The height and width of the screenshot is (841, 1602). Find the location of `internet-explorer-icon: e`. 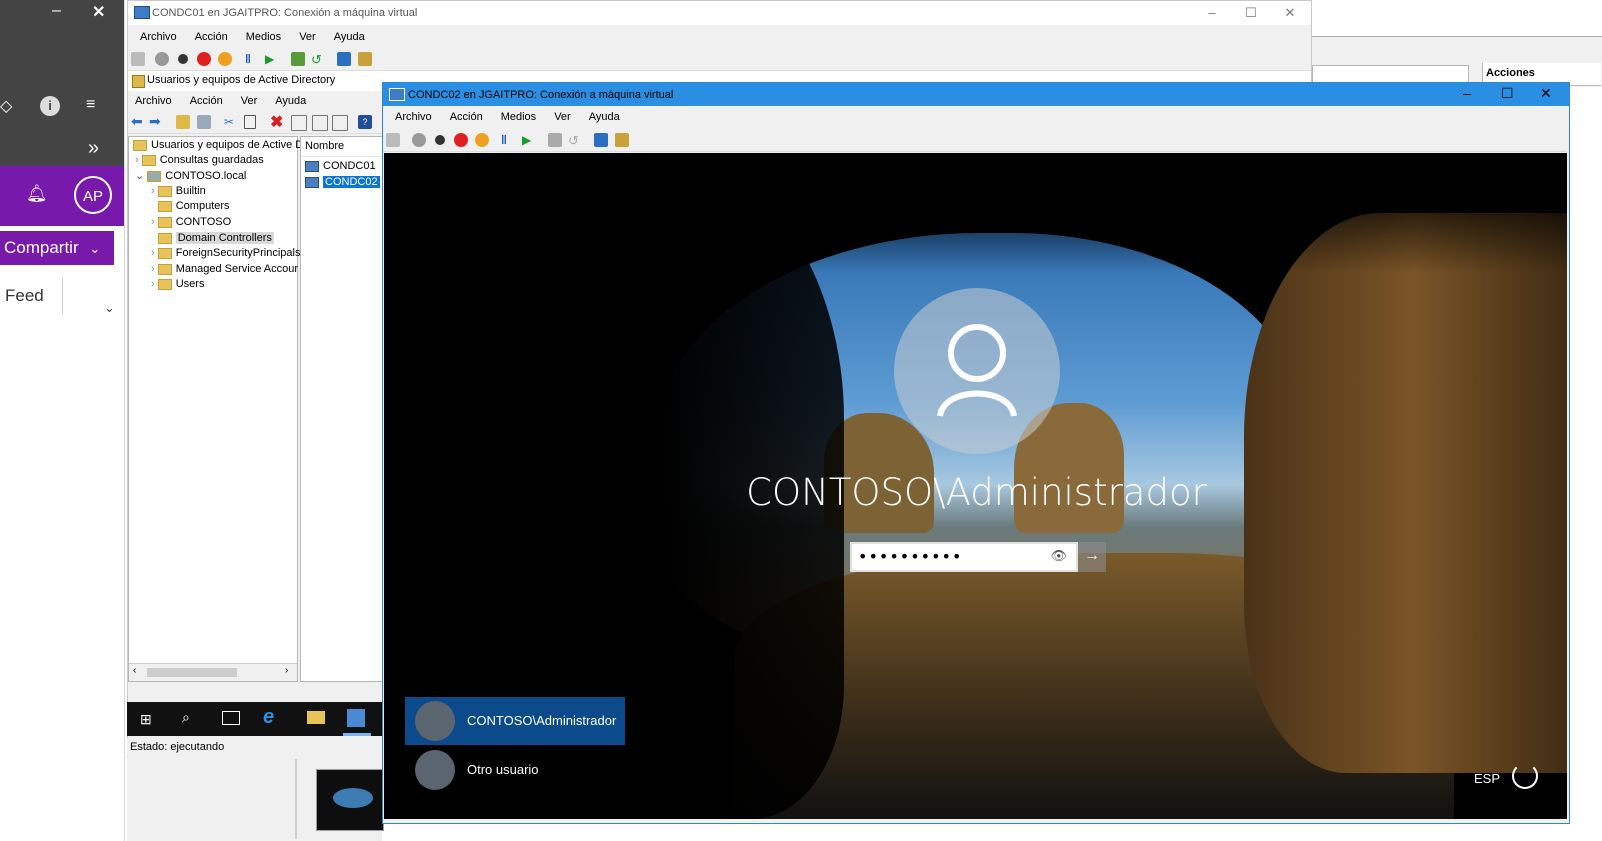

internet-explorer-icon: e is located at coordinates (268, 717).